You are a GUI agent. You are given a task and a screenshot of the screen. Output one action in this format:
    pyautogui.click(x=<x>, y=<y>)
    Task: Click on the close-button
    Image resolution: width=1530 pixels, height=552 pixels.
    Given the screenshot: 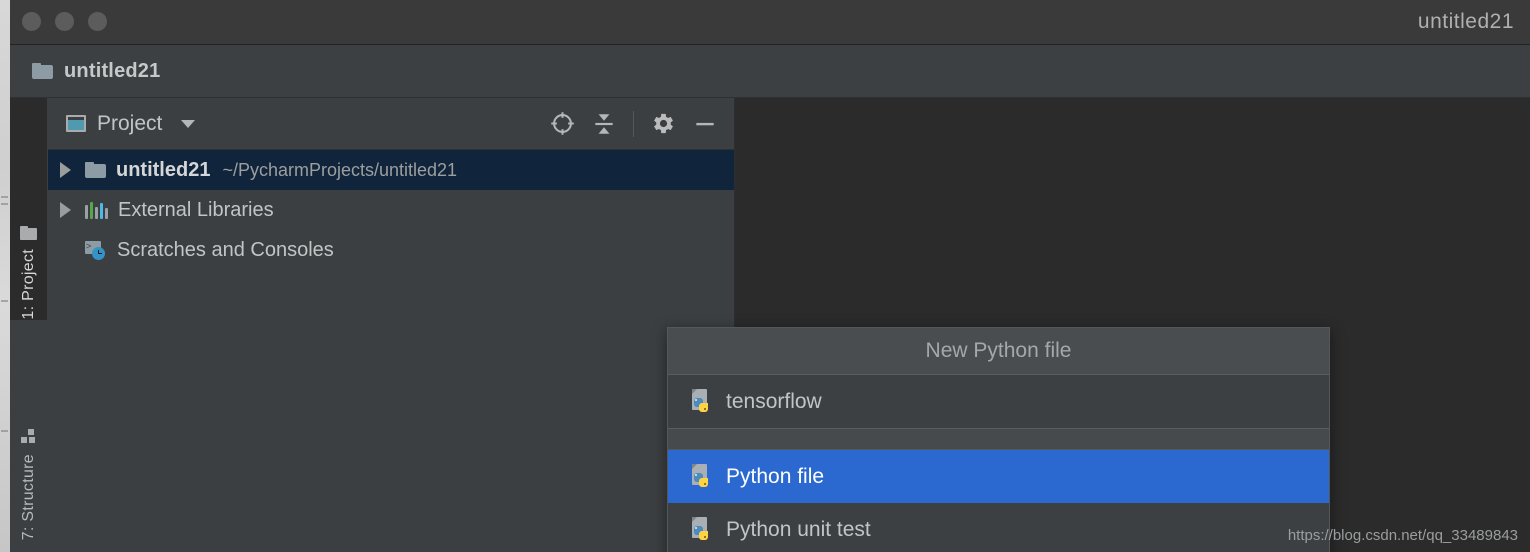 What is the action you would take?
    pyautogui.click(x=31, y=21)
    